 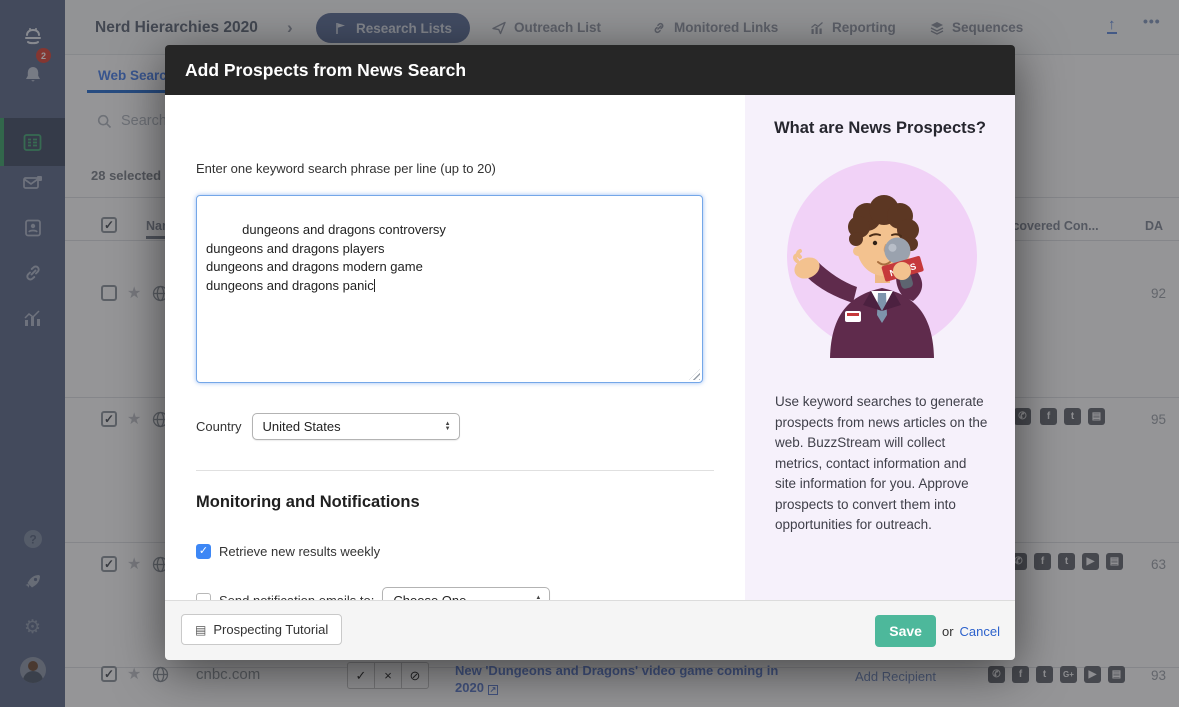 What do you see at coordinates (308, 502) in the screenshot?
I see `monitoring-section-heading: Monitoring and Notifications` at bounding box center [308, 502].